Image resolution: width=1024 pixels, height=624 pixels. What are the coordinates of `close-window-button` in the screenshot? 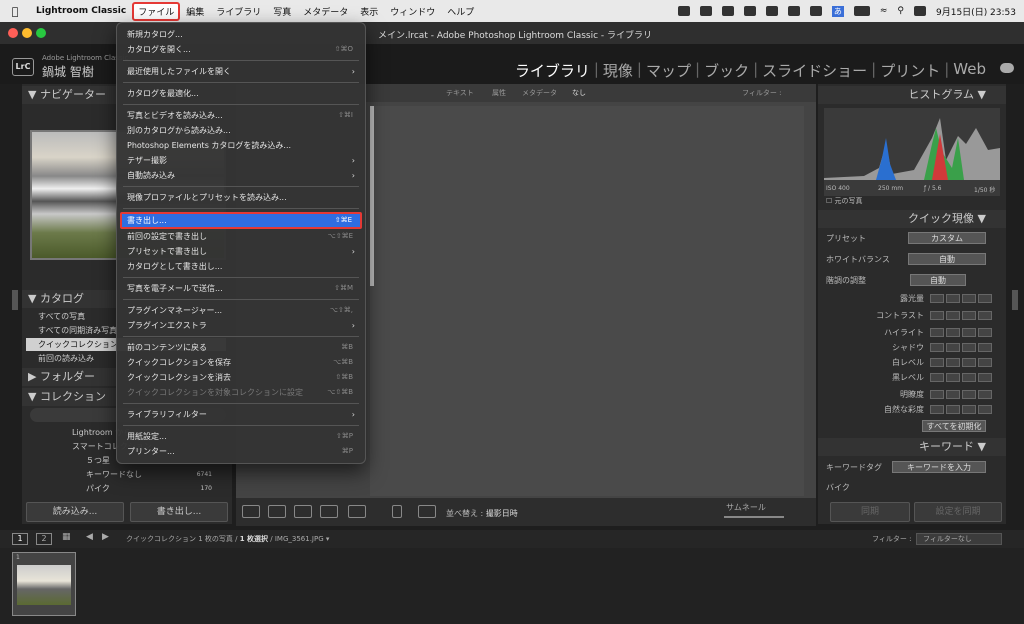 It's located at (13, 33).